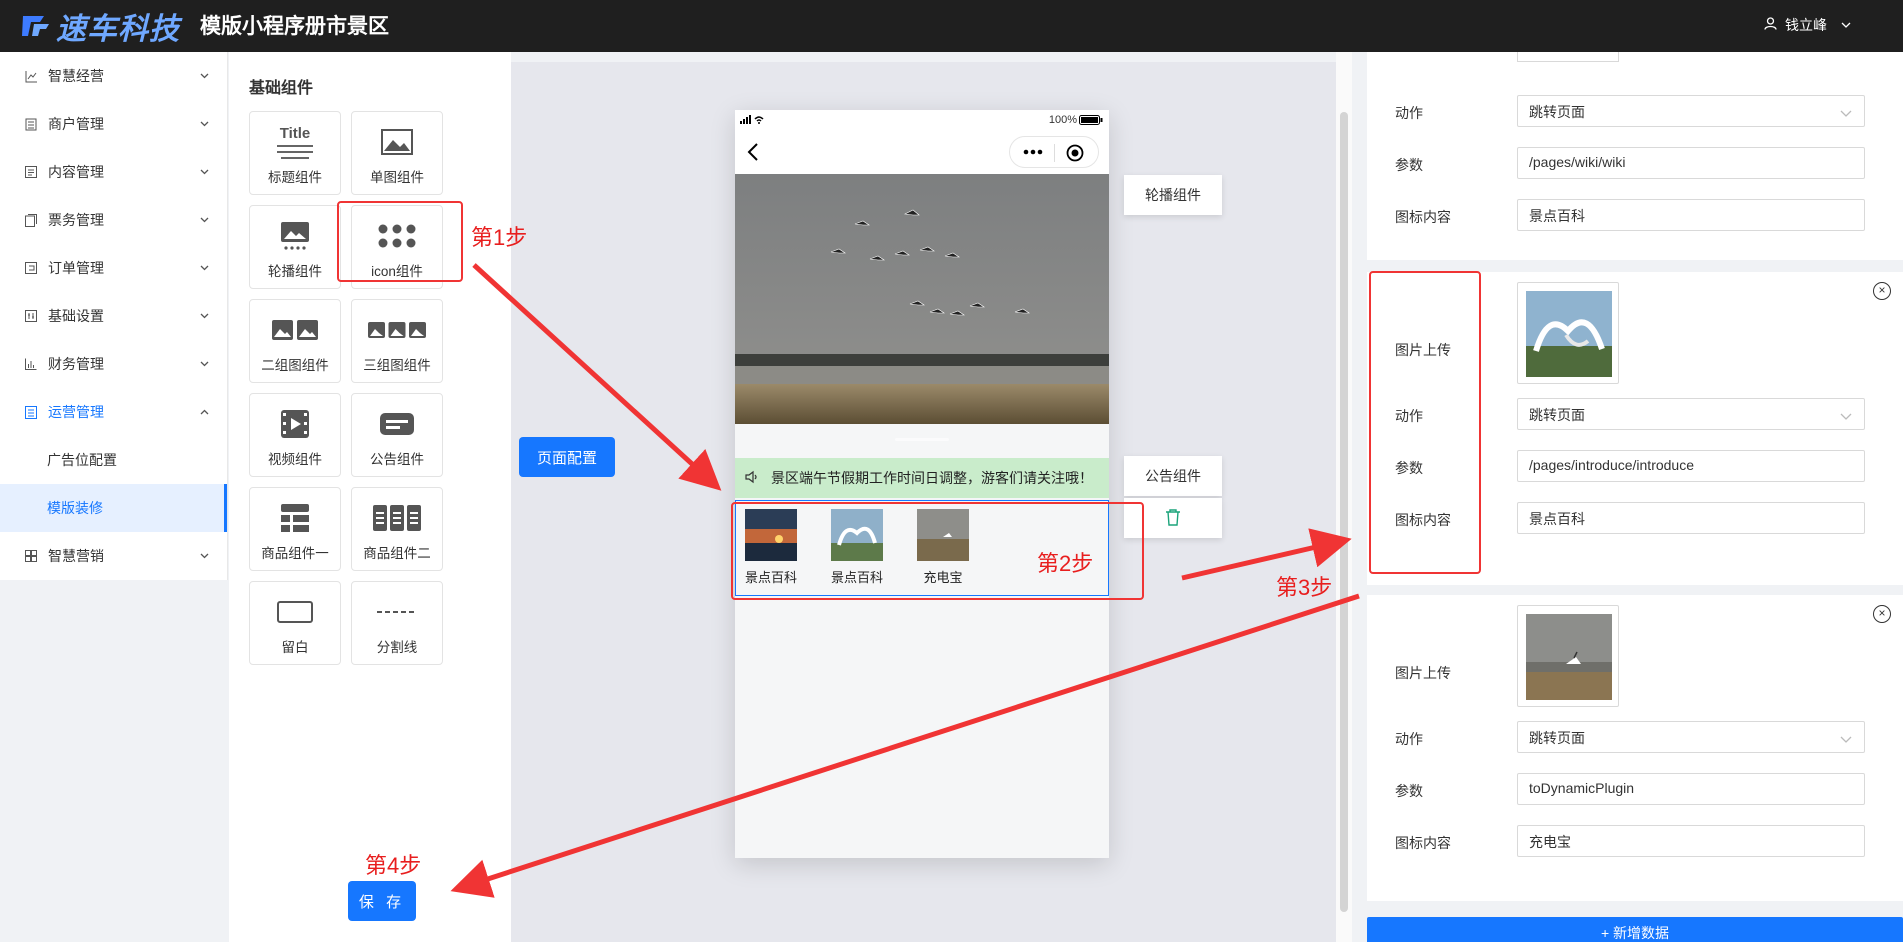 The width and height of the screenshot is (1903, 942). I want to click on icon-content-input: 充电宝, so click(1691, 841).